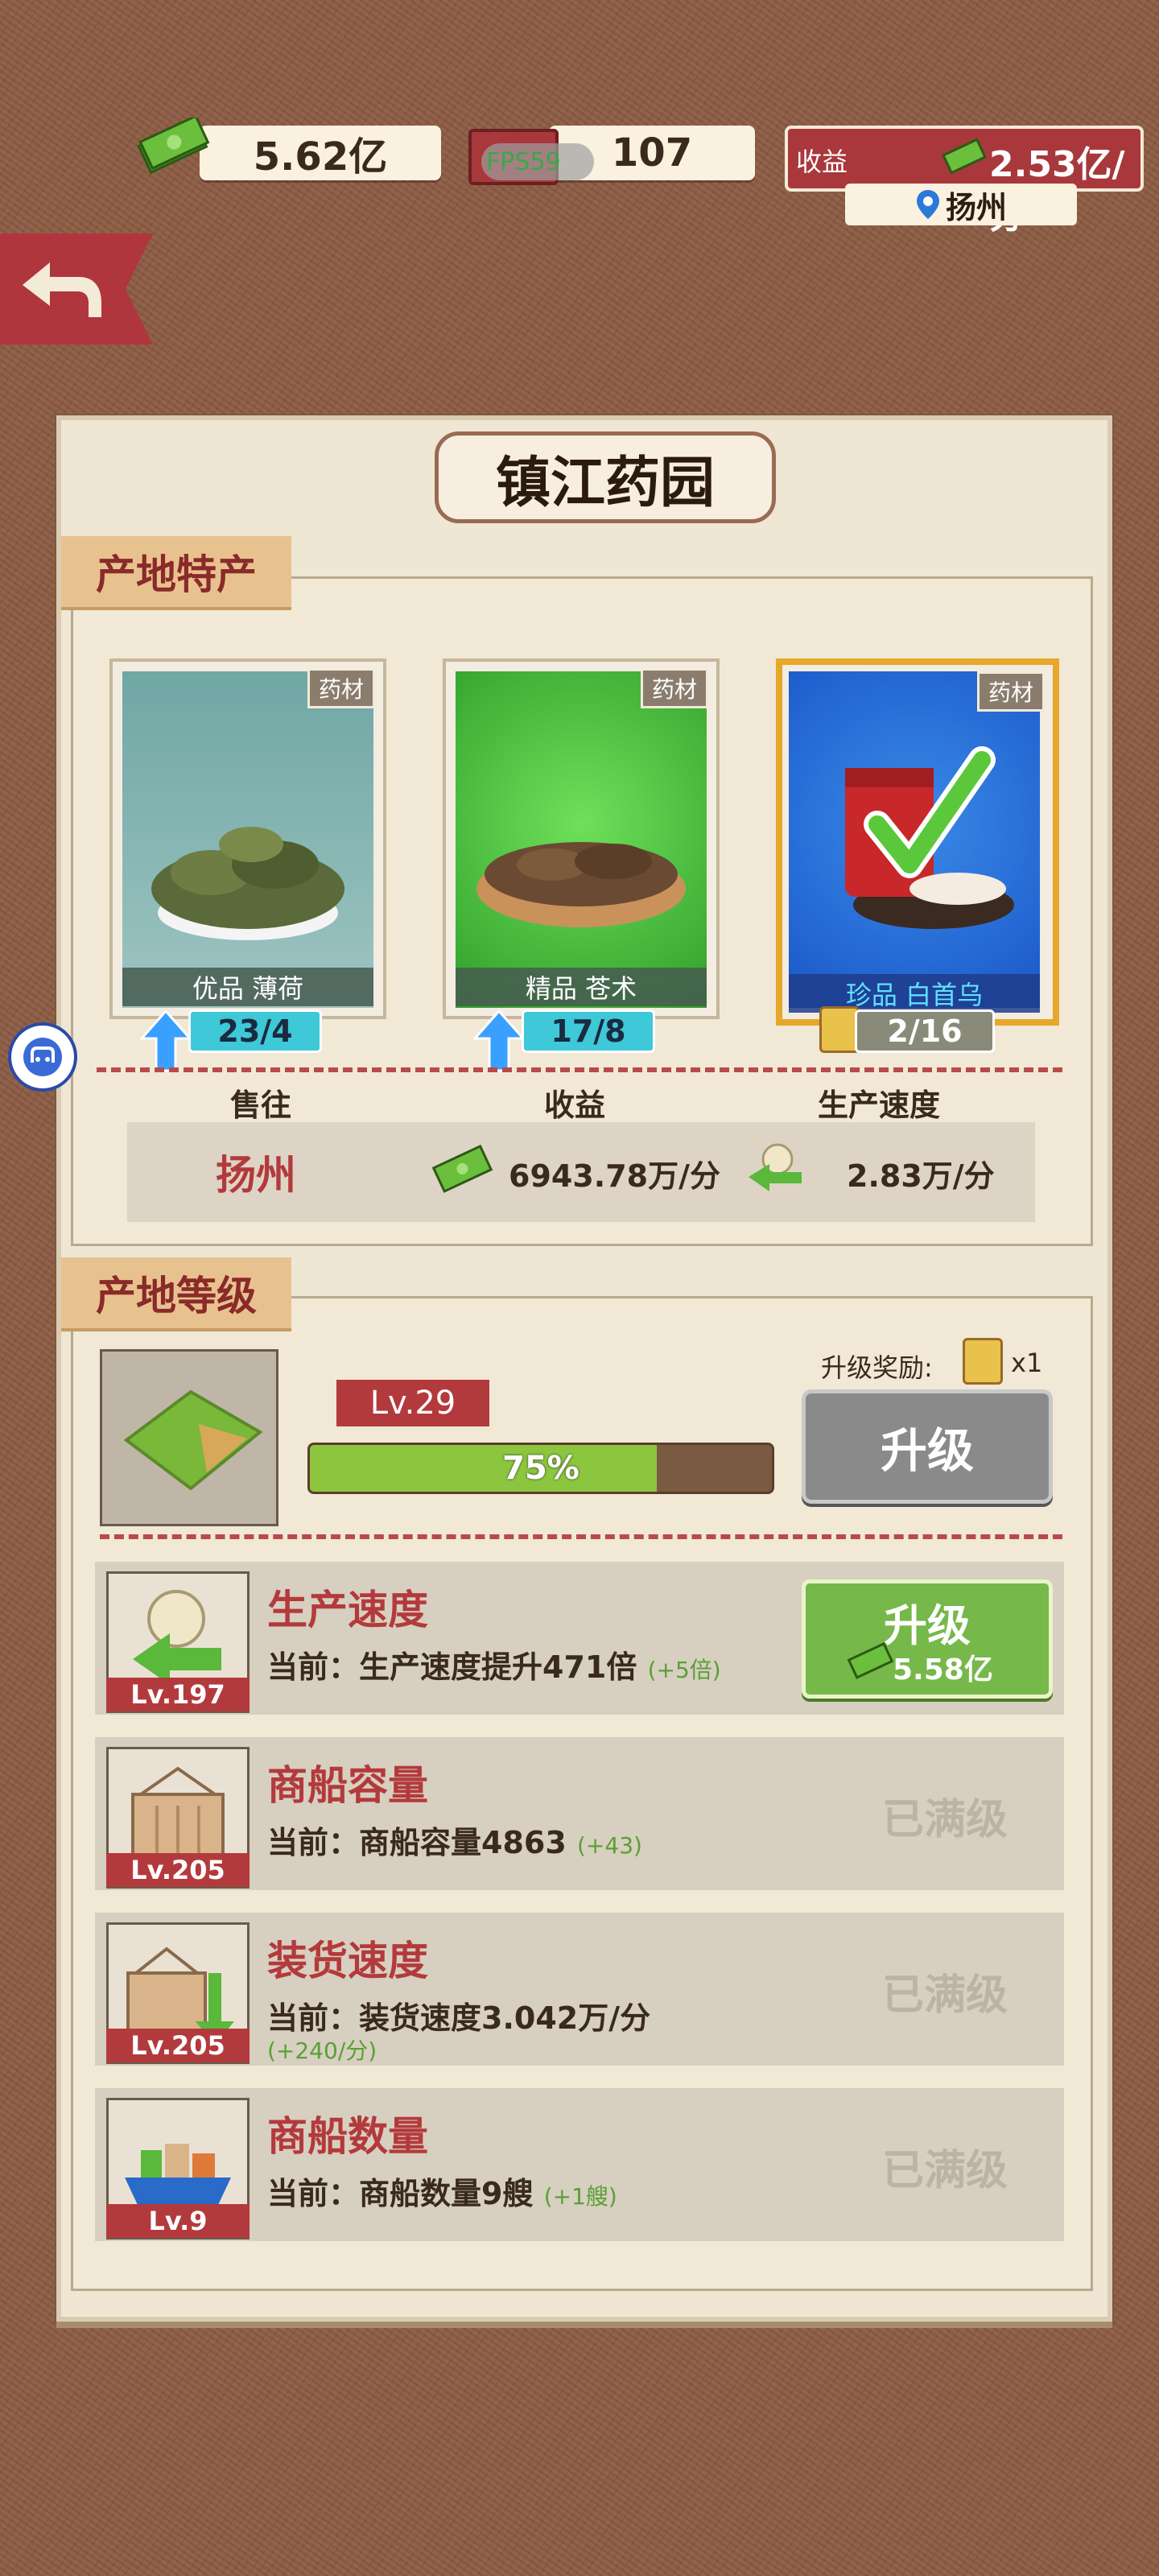 This screenshot has width=1159, height=2576. I want to click on upgrade-row-ship-count: Lv.9 商船数量 当前：商船数量9艘 (+1艘) 已满级, so click(579, 2164).